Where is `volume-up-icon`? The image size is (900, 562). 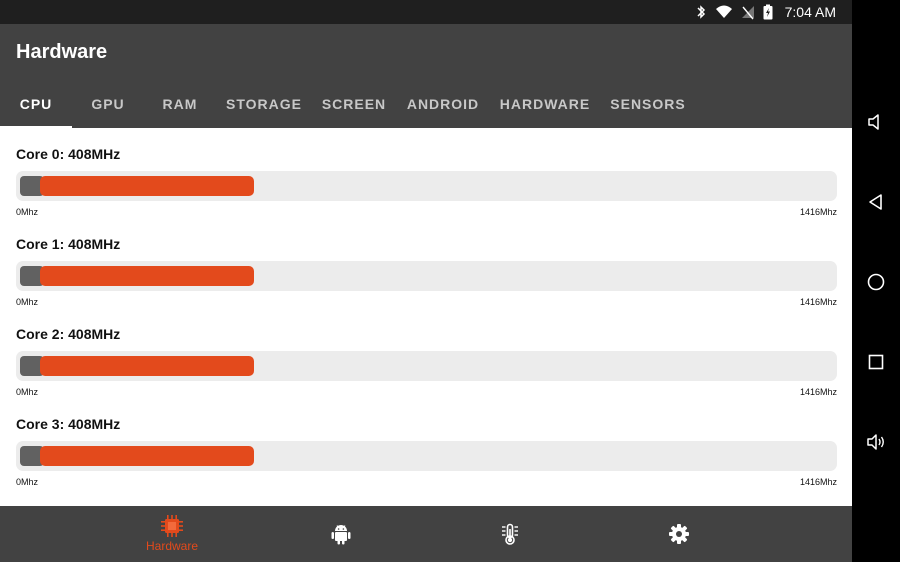
volume-up-icon is located at coordinates (875, 442).